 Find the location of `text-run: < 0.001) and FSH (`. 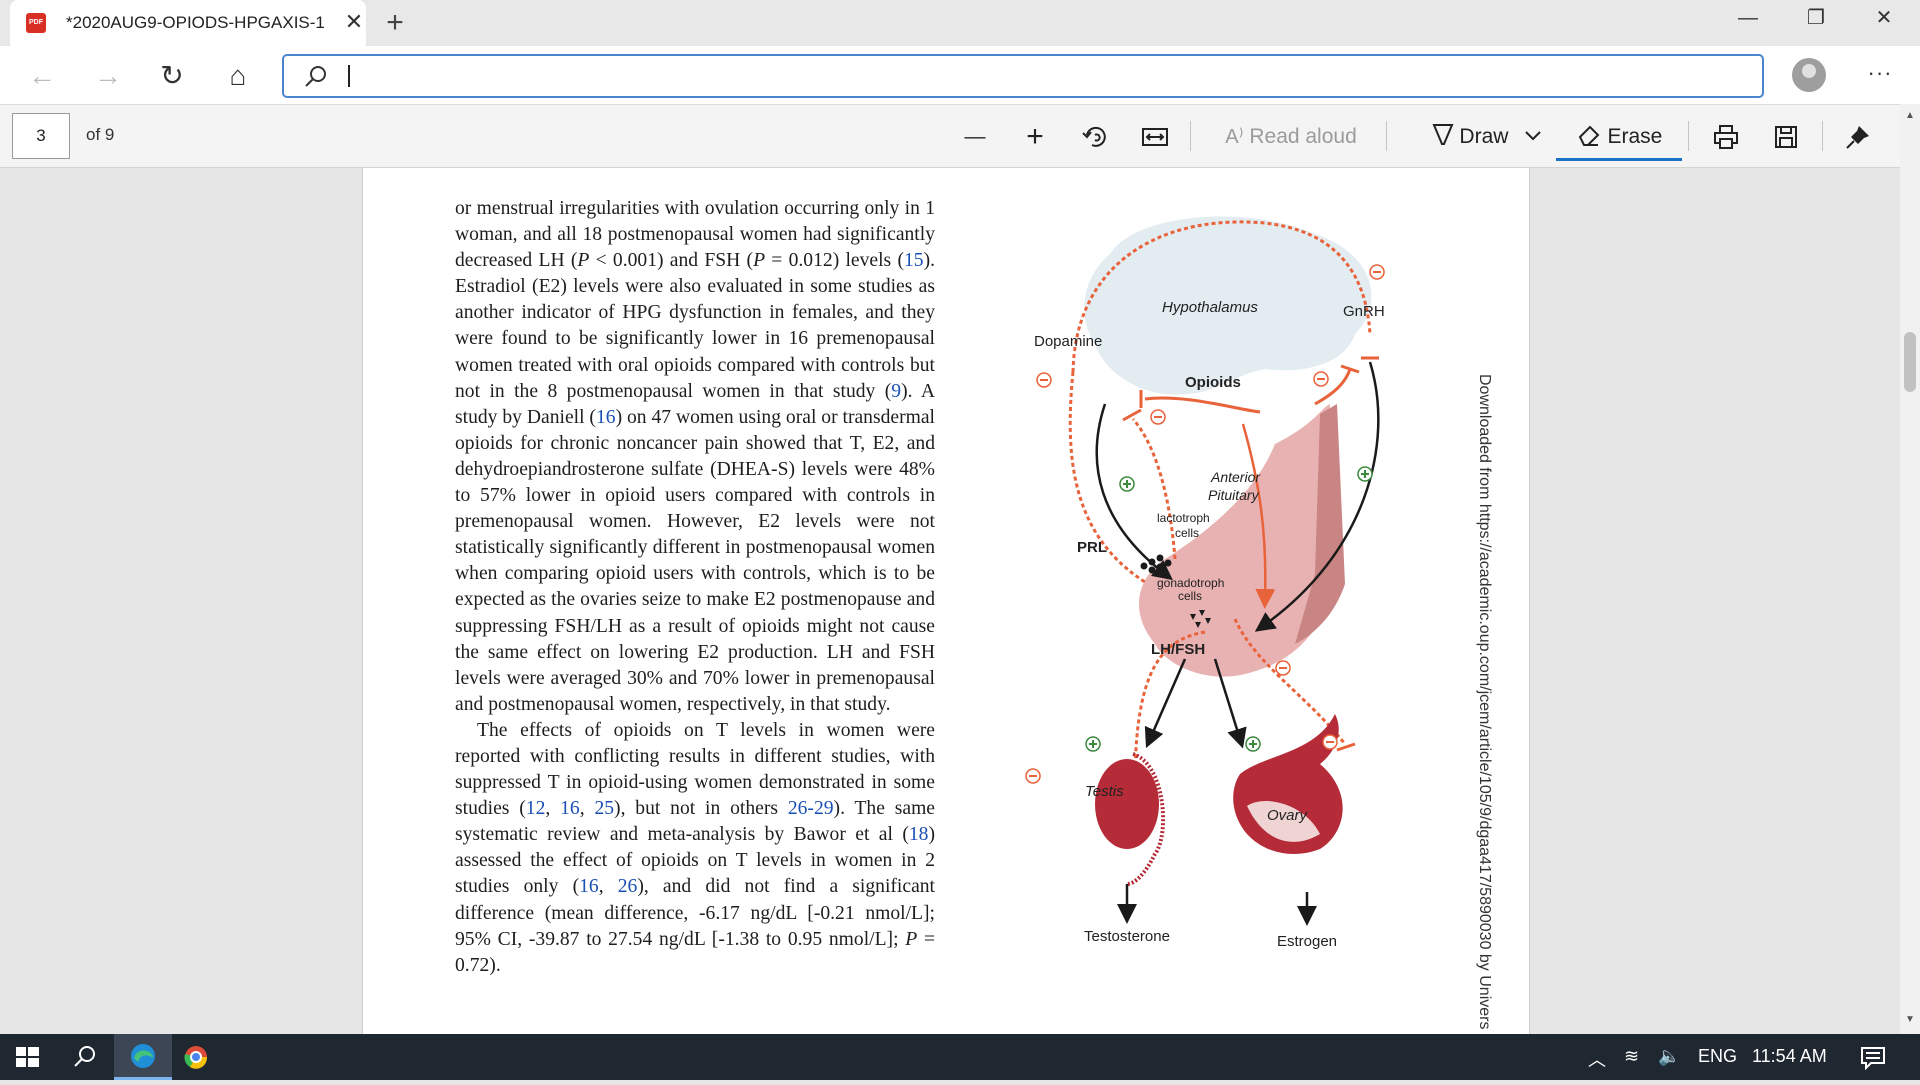

text-run: < 0.001) and FSH ( is located at coordinates (671, 261).